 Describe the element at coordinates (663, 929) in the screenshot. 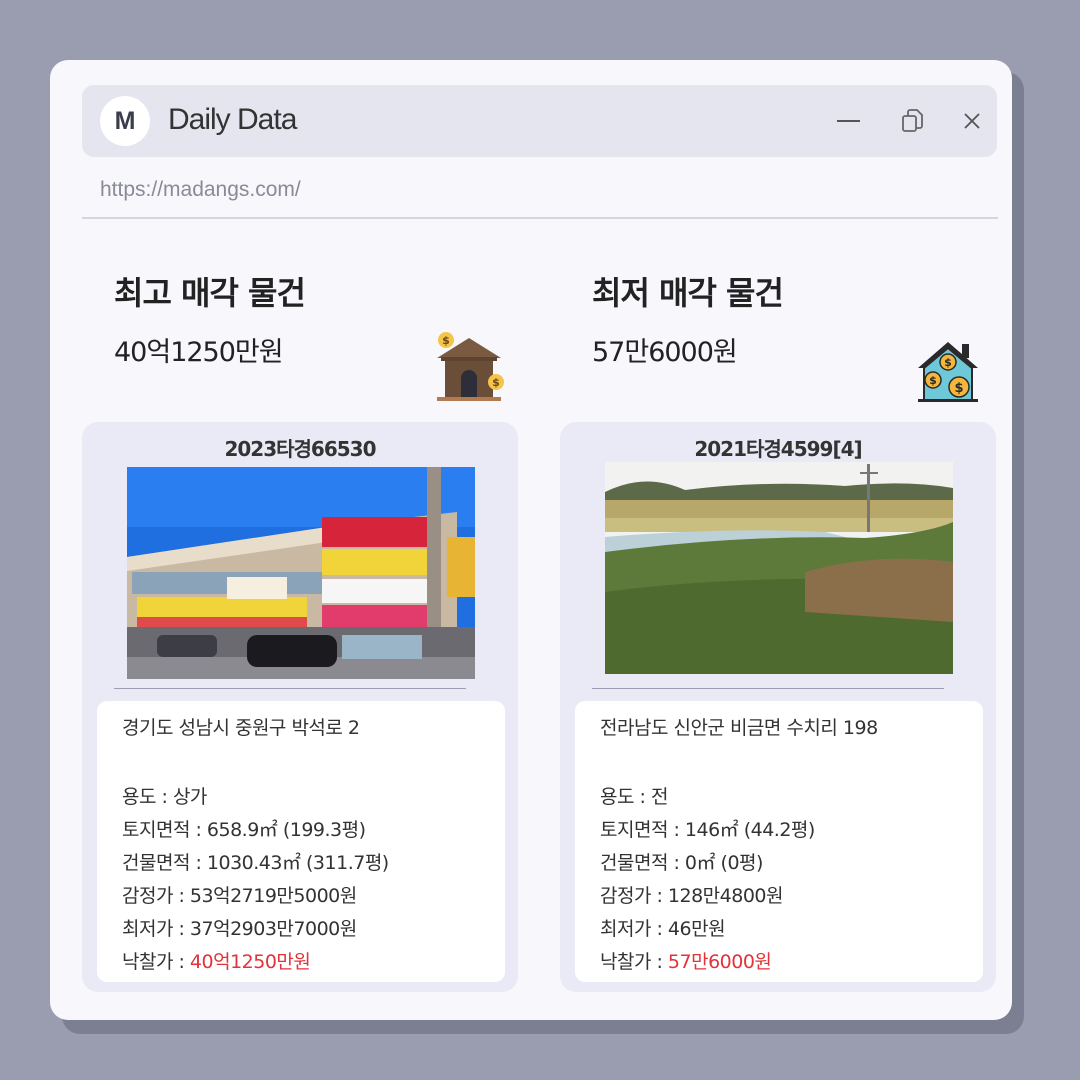

I see `detail-minimum-price: 최저가 : 46만원` at that location.